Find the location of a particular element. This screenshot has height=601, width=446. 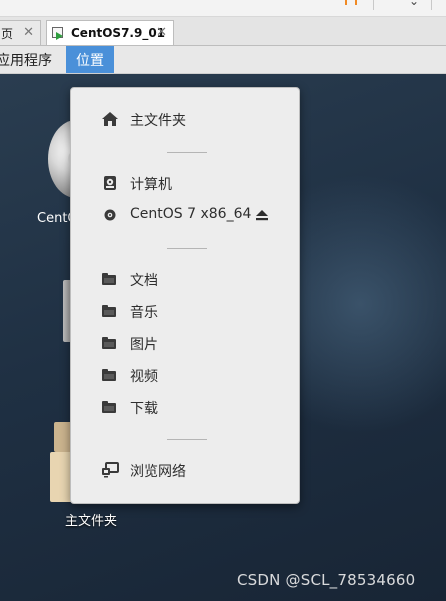

menu-item-label: 主文件夹 is located at coordinates (158, 121).